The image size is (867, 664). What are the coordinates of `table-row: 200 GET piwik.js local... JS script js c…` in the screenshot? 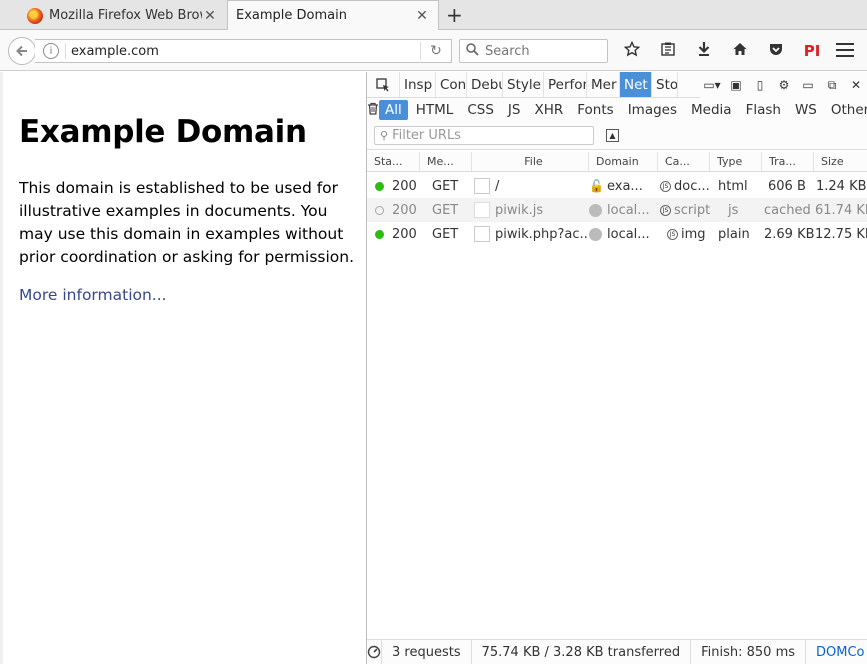 It's located at (617, 210).